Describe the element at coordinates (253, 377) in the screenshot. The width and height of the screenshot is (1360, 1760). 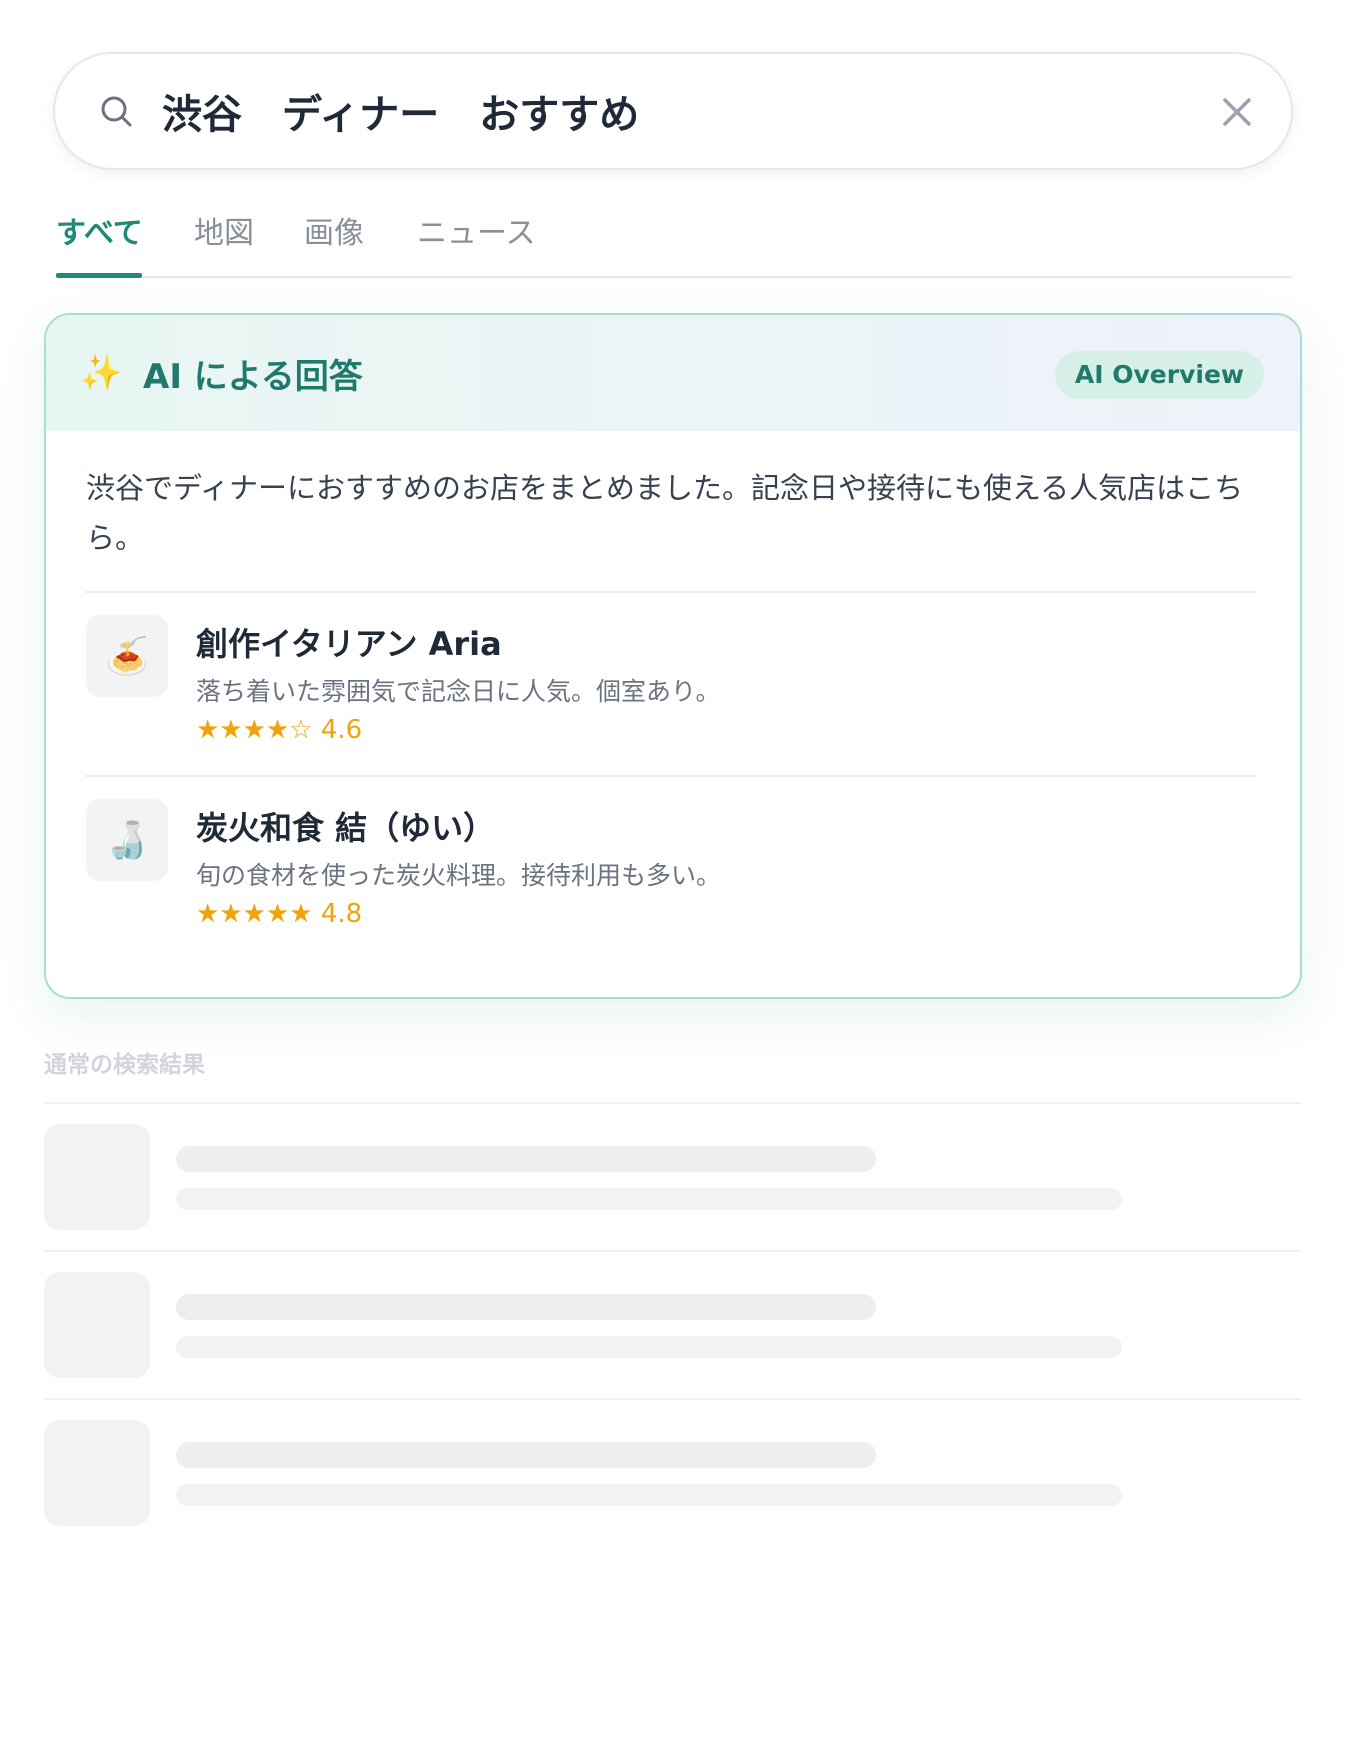
I see `ai-overview-title: AI による回答` at that location.